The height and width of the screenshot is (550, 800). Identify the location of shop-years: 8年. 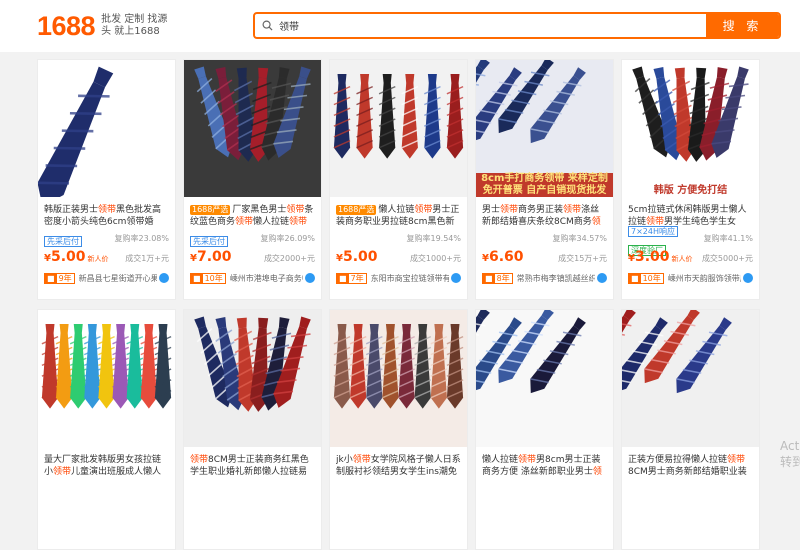
(503, 278).